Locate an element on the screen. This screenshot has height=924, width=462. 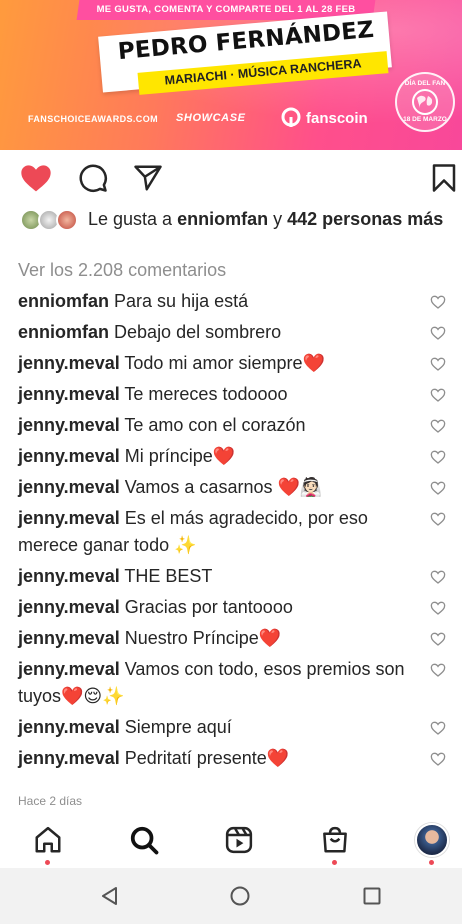
system-navigation-bar is located at coordinates (231, 896).